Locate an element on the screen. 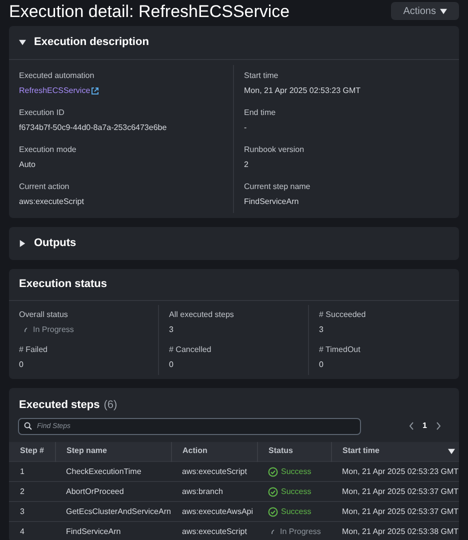 The width and height of the screenshot is (468, 540). field-value: aws:executeScript is located at coordinates (52, 202).